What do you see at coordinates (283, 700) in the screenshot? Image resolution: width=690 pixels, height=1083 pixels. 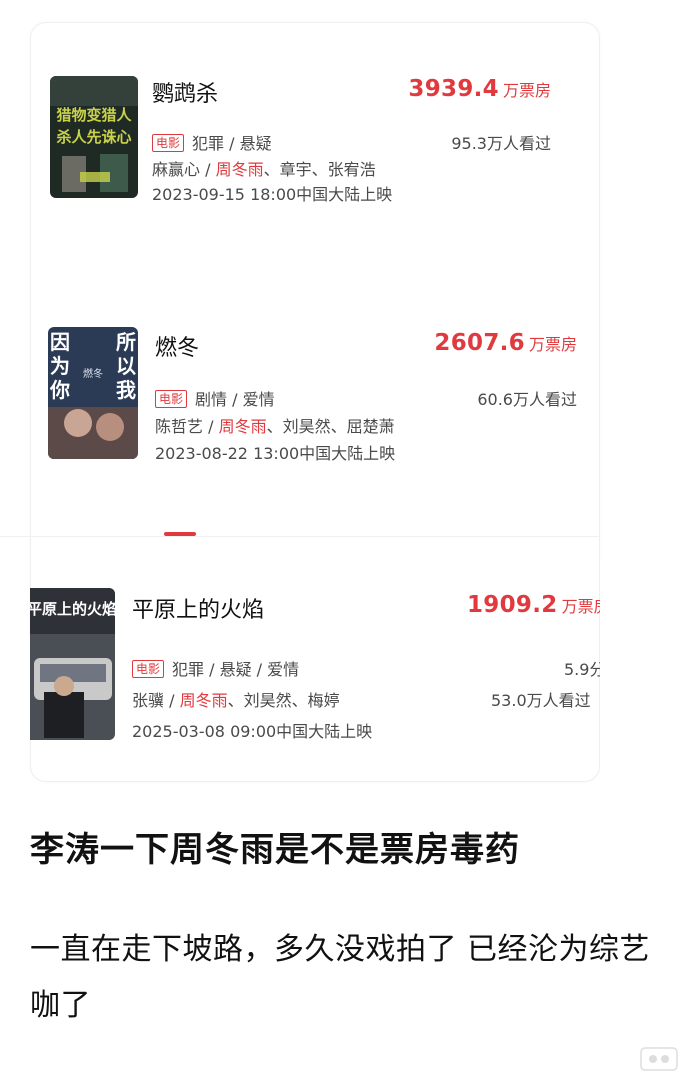 I see `cast-rest: 、刘昊然、梅婷` at bounding box center [283, 700].